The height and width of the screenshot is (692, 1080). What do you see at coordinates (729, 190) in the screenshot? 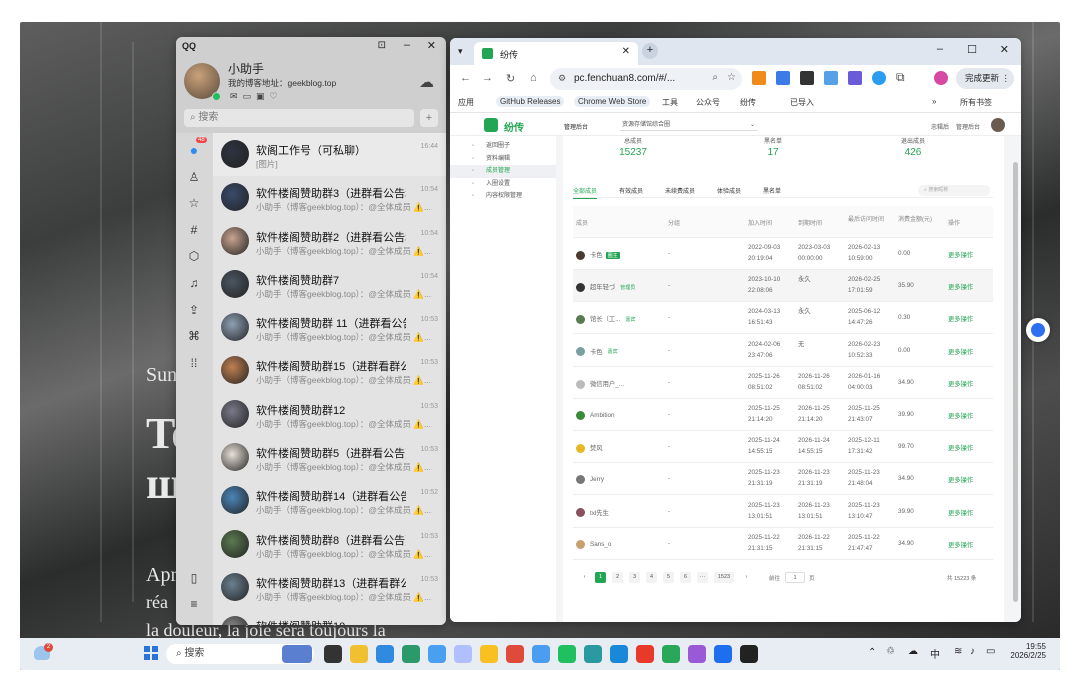
I see `tab-3: 体验成员` at bounding box center [729, 190].